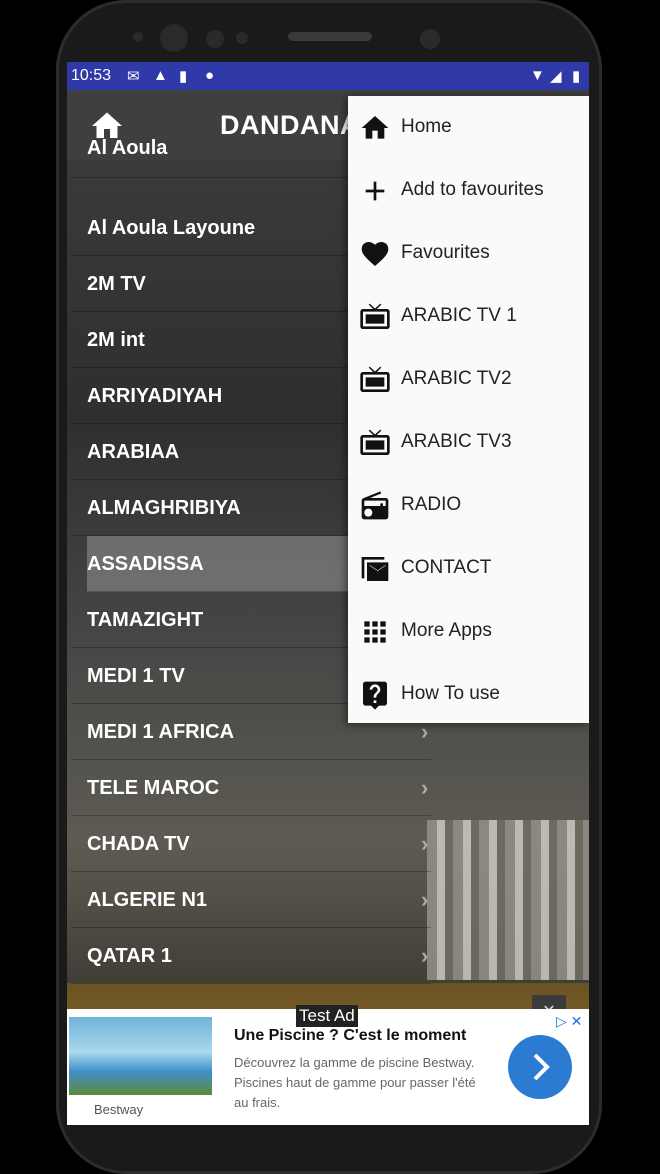  I want to click on channel-label: ASSADISSA, so click(145, 564).